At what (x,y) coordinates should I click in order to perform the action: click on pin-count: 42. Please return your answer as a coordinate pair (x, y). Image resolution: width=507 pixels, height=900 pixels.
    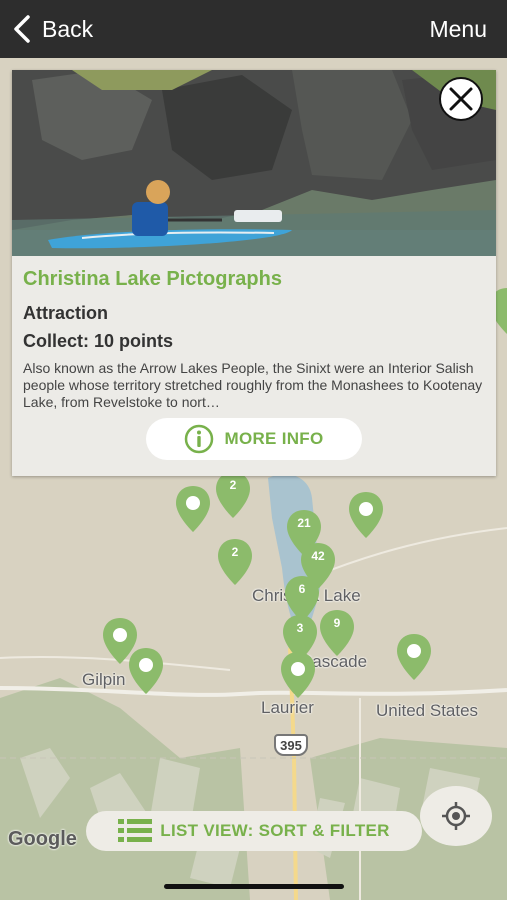
    Looking at the image, I should click on (318, 556).